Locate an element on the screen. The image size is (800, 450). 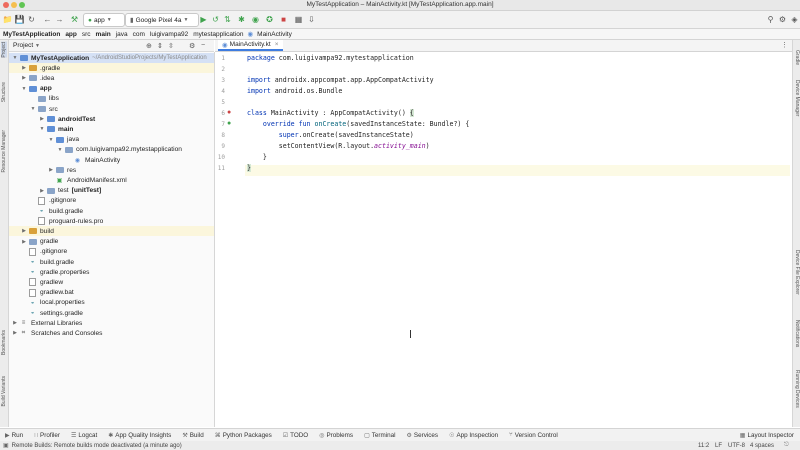
structure-tool-tab: Structure is located at coordinates (4, 92).